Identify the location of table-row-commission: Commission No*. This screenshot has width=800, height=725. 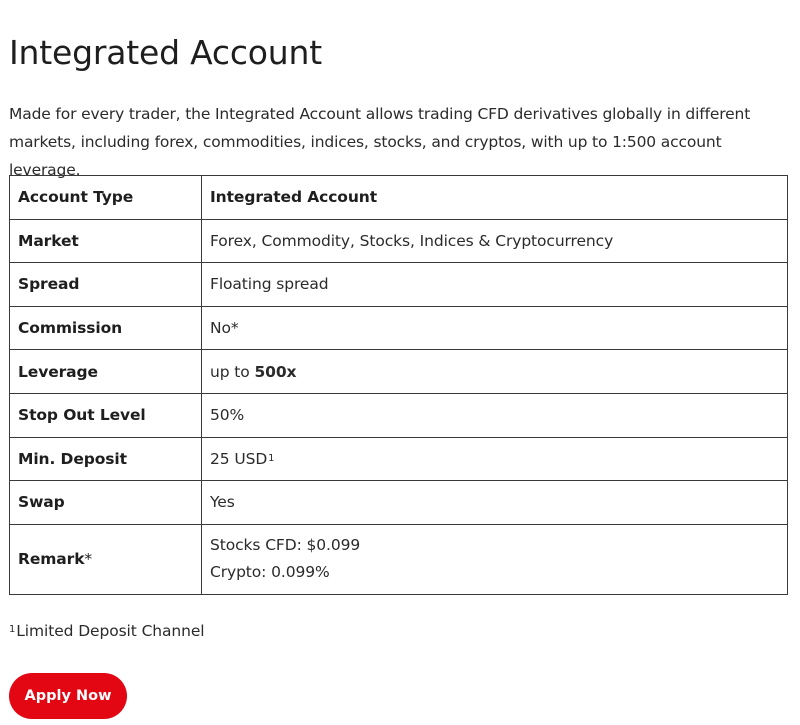
(398, 328).